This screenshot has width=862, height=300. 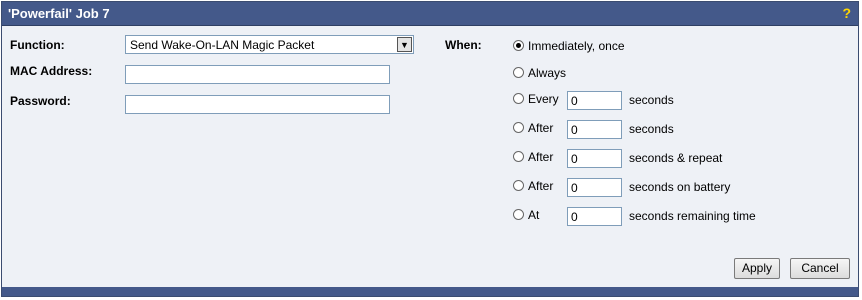 I want to click on unit-label: seconds on battery, so click(x=680, y=187).